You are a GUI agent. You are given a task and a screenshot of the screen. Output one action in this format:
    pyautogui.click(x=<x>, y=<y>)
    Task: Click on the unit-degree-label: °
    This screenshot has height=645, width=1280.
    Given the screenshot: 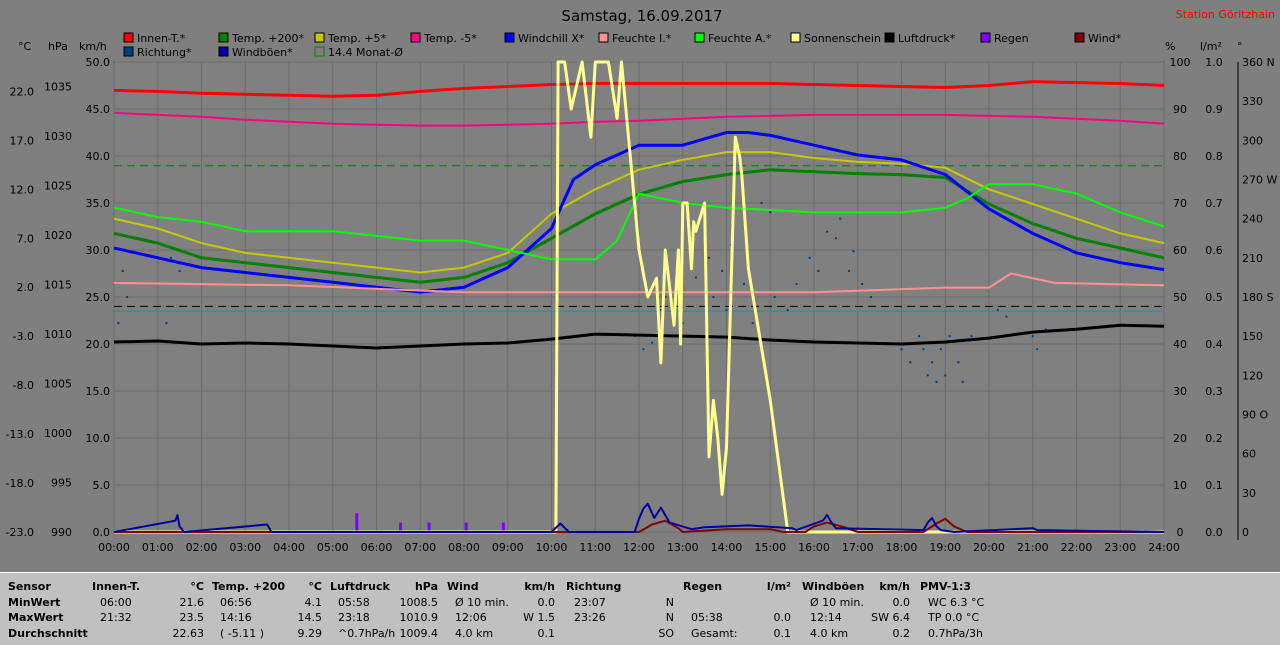 What is the action you would take?
    pyautogui.click(x=1240, y=46)
    